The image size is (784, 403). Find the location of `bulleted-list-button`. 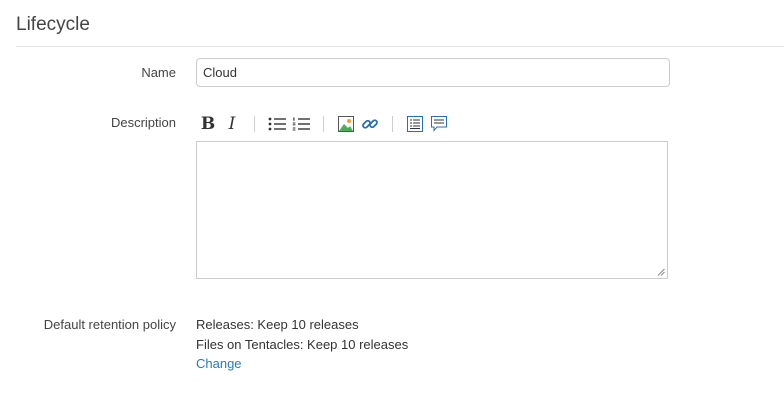

bulleted-list-button is located at coordinates (277, 124).